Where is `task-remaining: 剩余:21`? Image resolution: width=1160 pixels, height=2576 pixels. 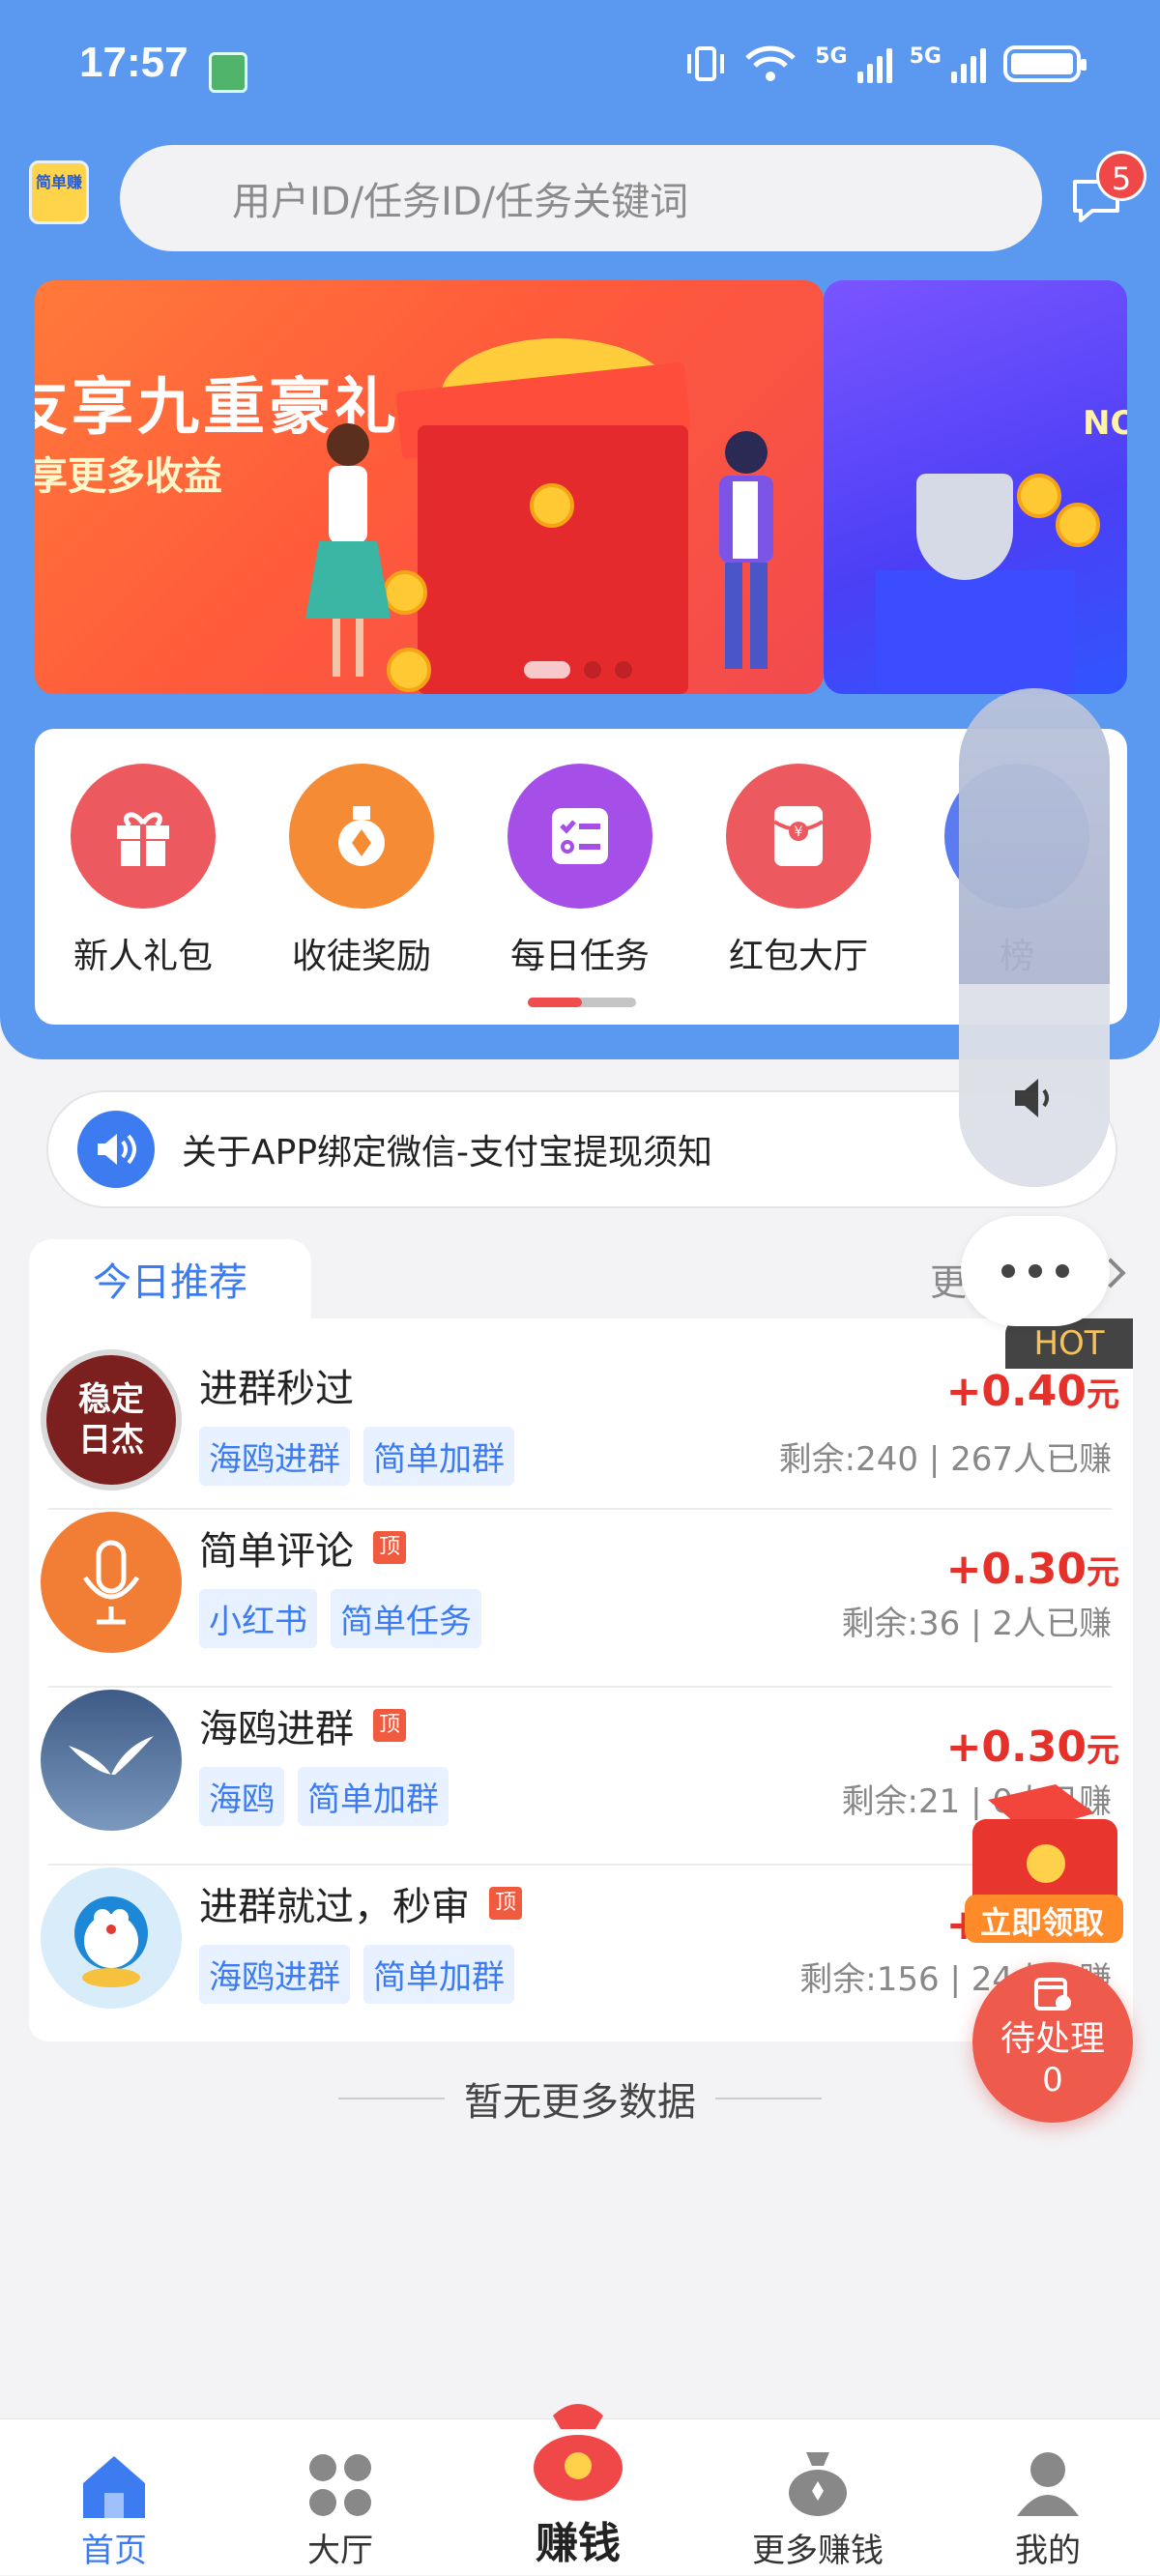
task-remaining: 剩余:21 is located at coordinates (901, 1802).